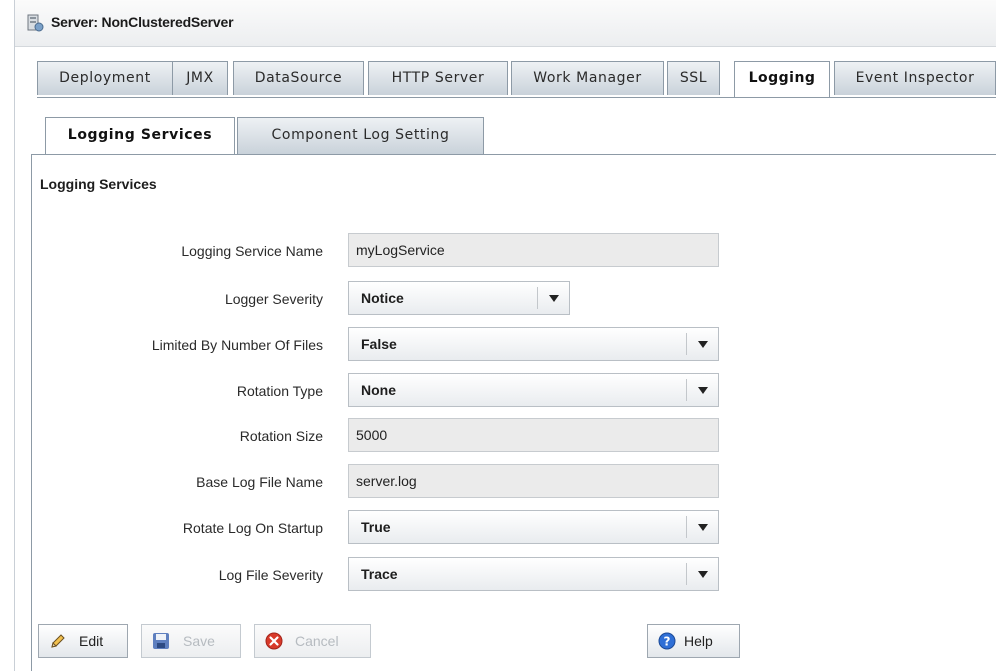  Describe the element at coordinates (505, 23) in the screenshot. I see `window-header: Server: NonClusteredServer` at that location.